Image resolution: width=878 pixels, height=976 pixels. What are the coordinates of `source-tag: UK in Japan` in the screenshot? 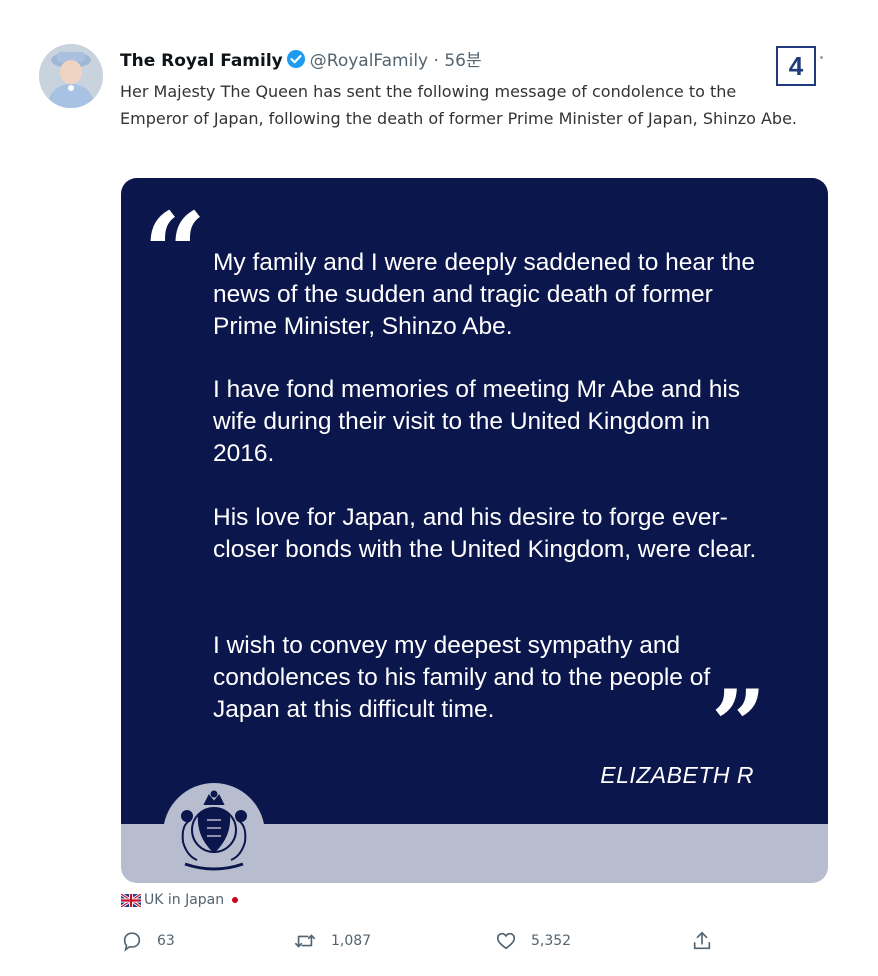 It's located at (180, 900).